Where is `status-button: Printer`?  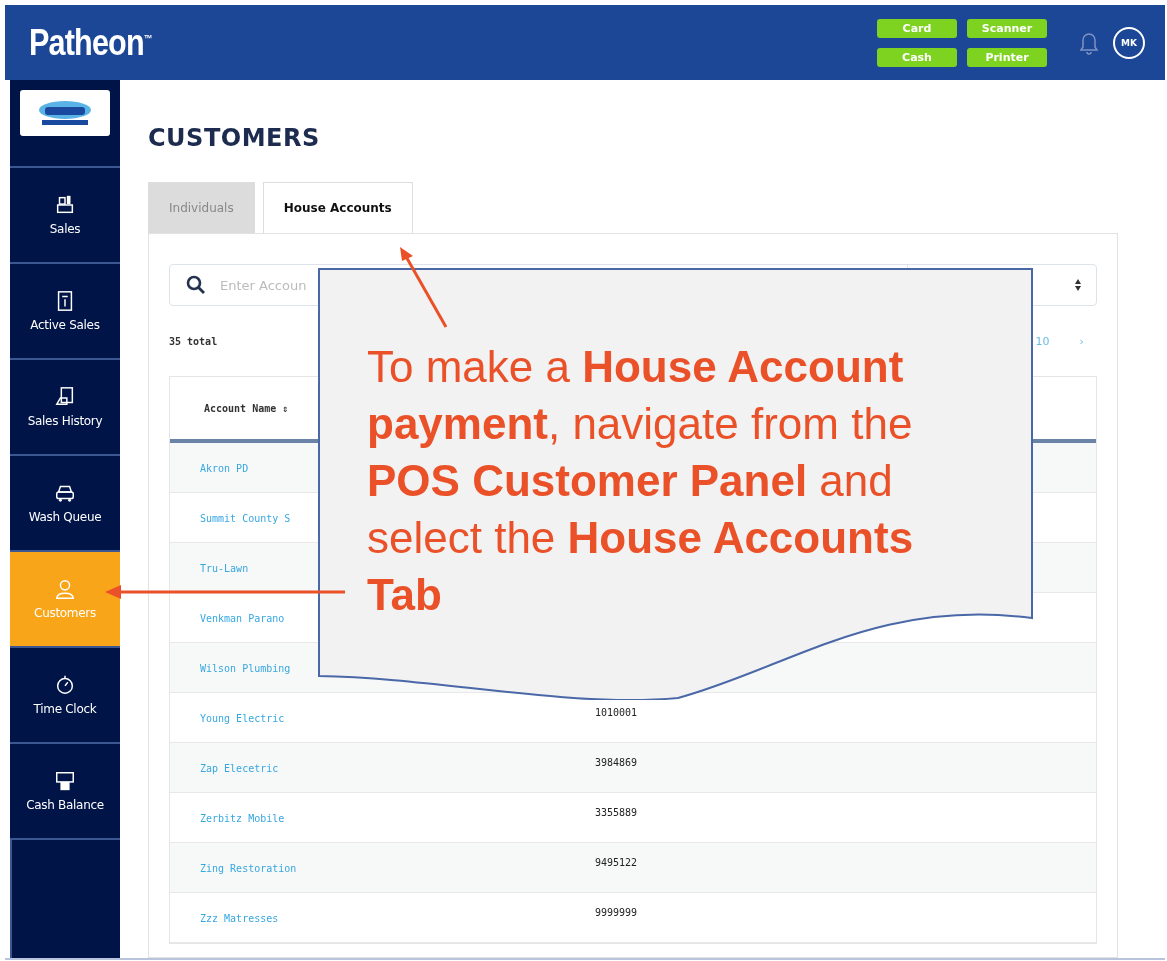 status-button: Printer is located at coordinates (1007, 57).